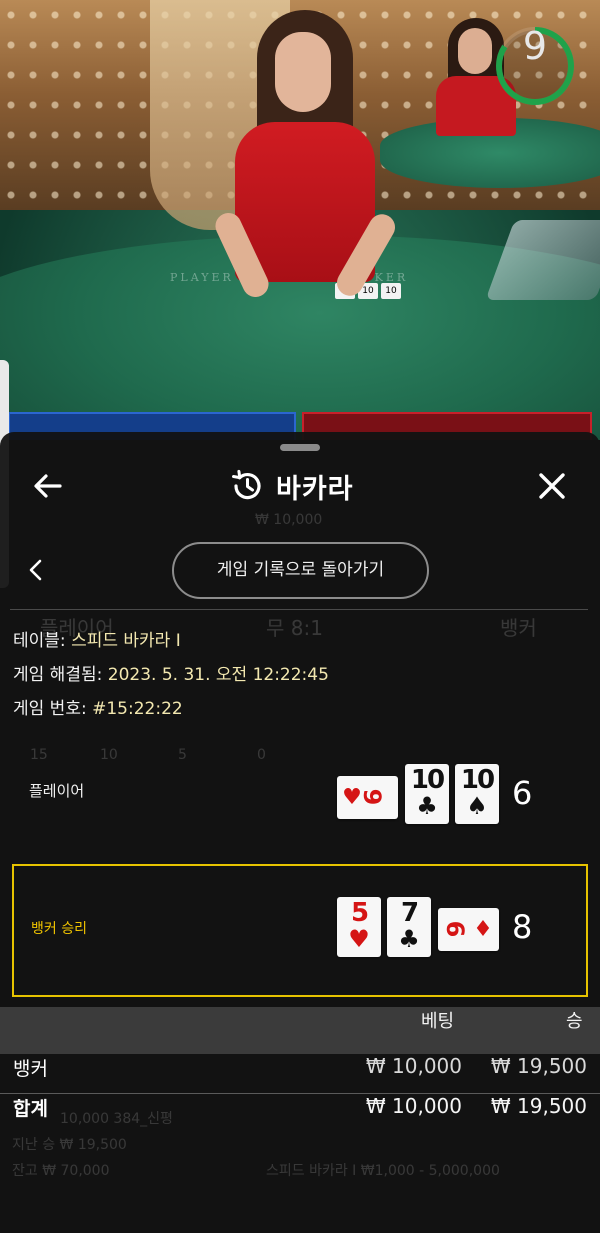  Describe the element at coordinates (36, 570) in the screenshot. I see `chevron-left-icon` at that location.